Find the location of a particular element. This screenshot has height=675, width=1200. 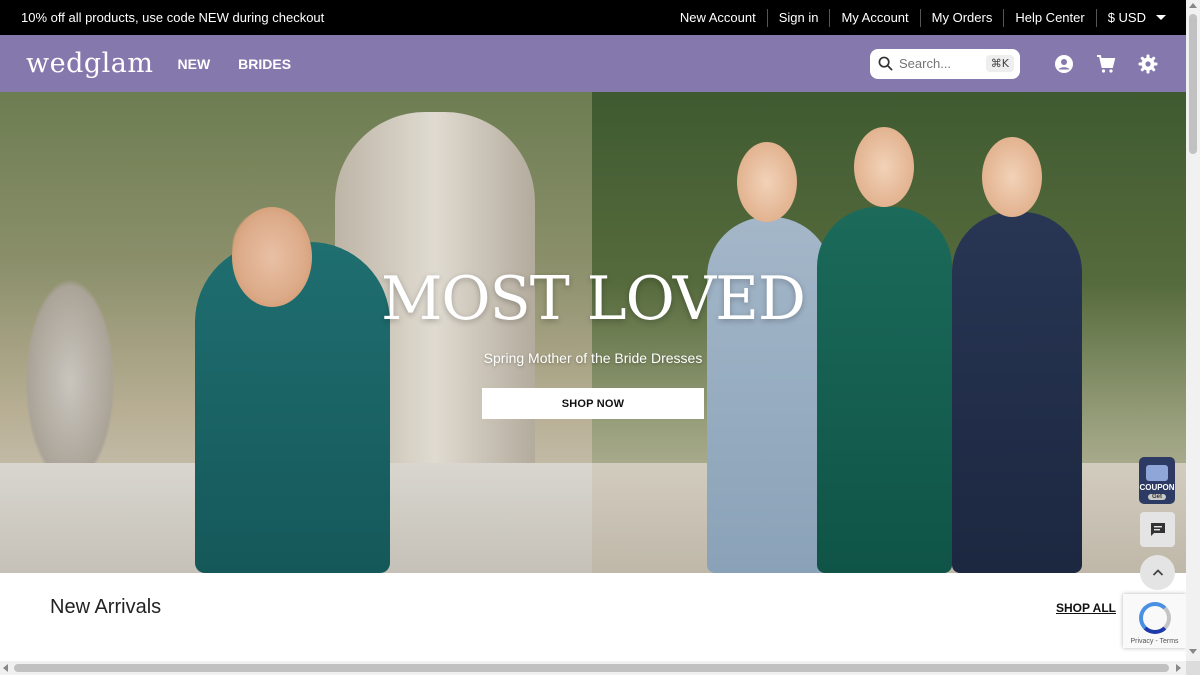

back-to-top-button is located at coordinates (1157, 572).